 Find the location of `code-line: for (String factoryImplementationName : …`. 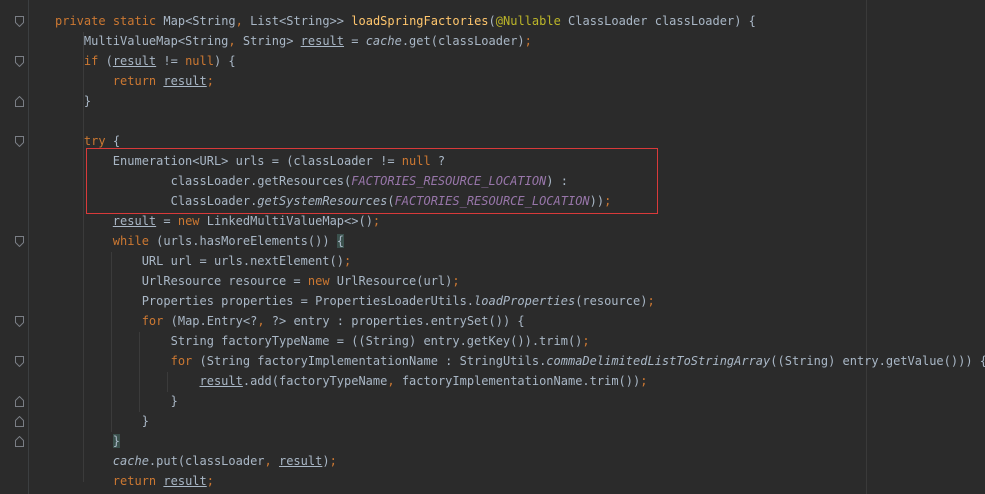

code-line: for (String factoryImplementationName : … is located at coordinates (520, 361).